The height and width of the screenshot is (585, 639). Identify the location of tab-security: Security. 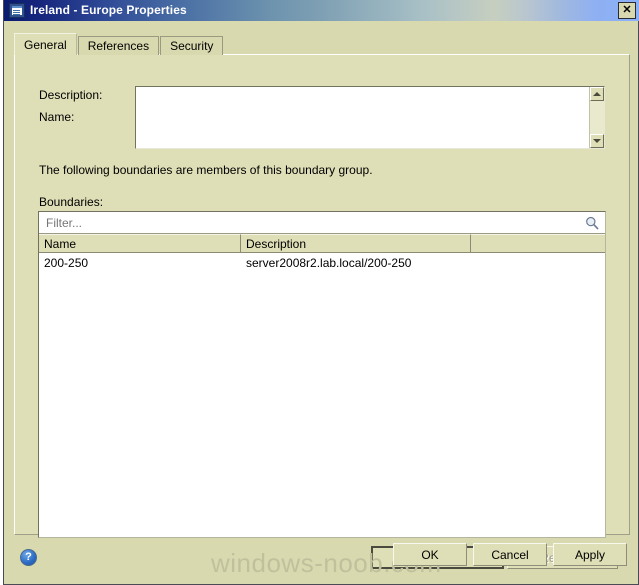
(192, 45).